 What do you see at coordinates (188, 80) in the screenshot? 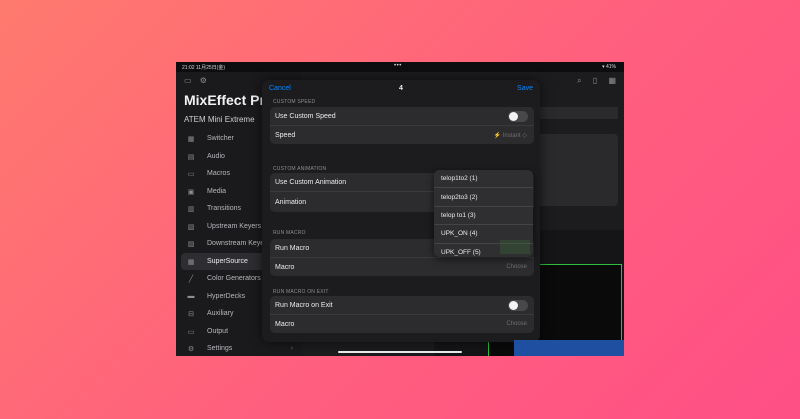
I see `sidebar-toggle-icon: ▭` at bounding box center [188, 80].